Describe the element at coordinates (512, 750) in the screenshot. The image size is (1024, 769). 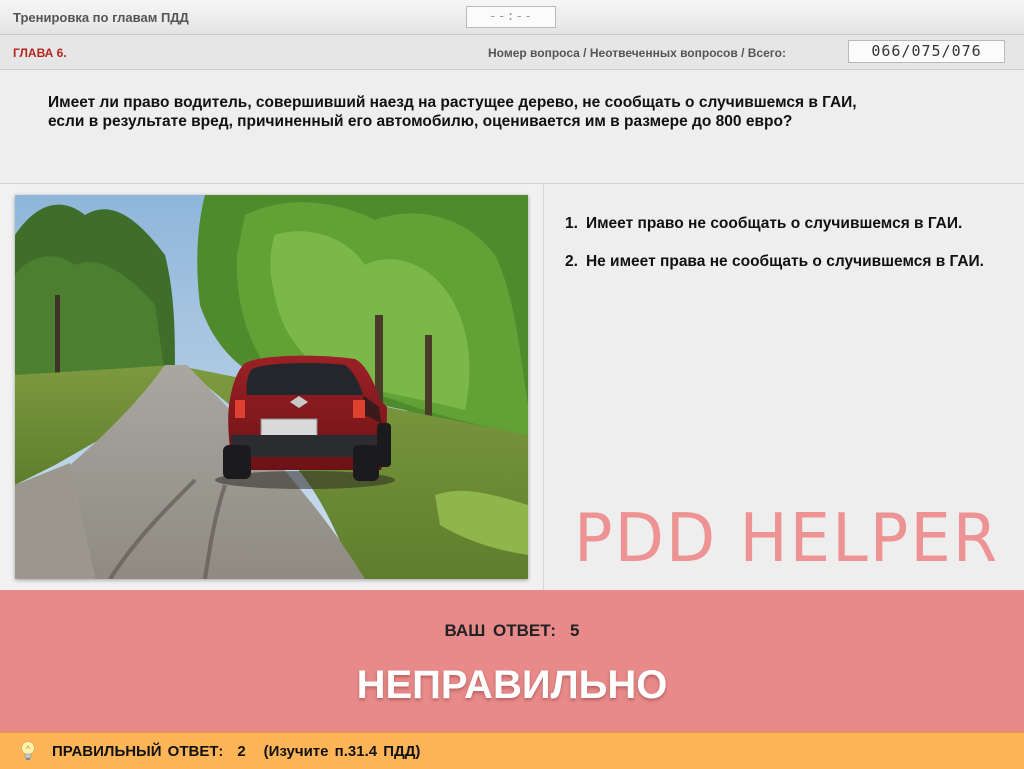
I see `correct-answer-bar: ПРАВИЛЬНЫЙ ОТВЕТ: 2 (Изучите п.31.4 ПДД)` at that location.